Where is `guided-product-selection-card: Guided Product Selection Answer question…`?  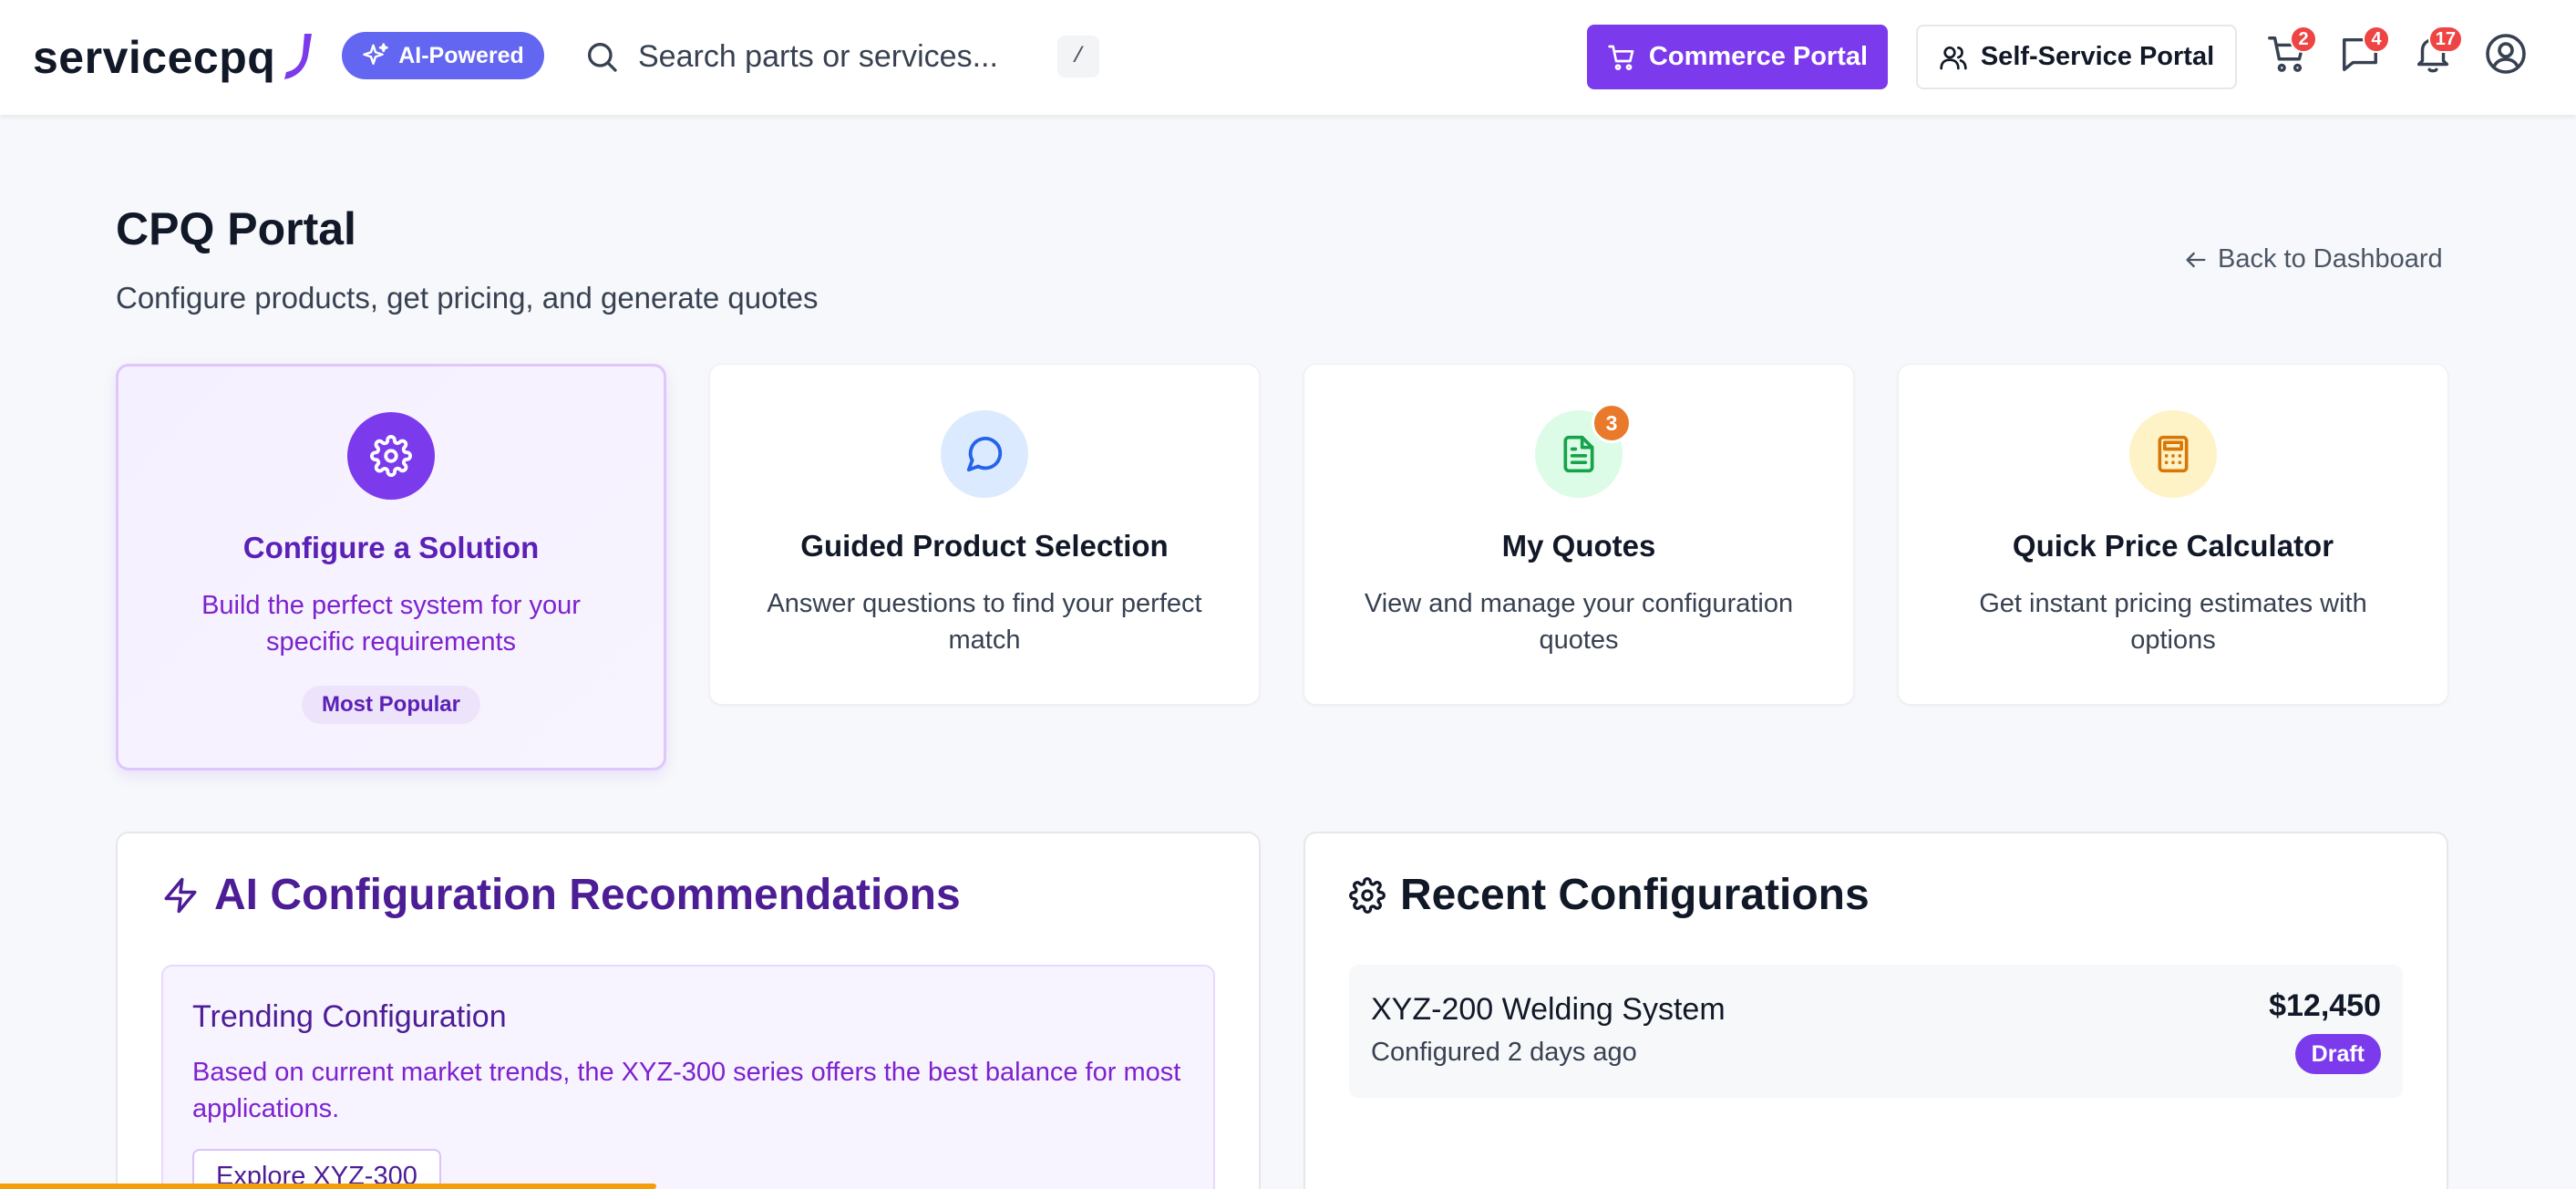 guided-product-selection-card: Guided Product Selection Answer question… is located at coordinates (984, 534).